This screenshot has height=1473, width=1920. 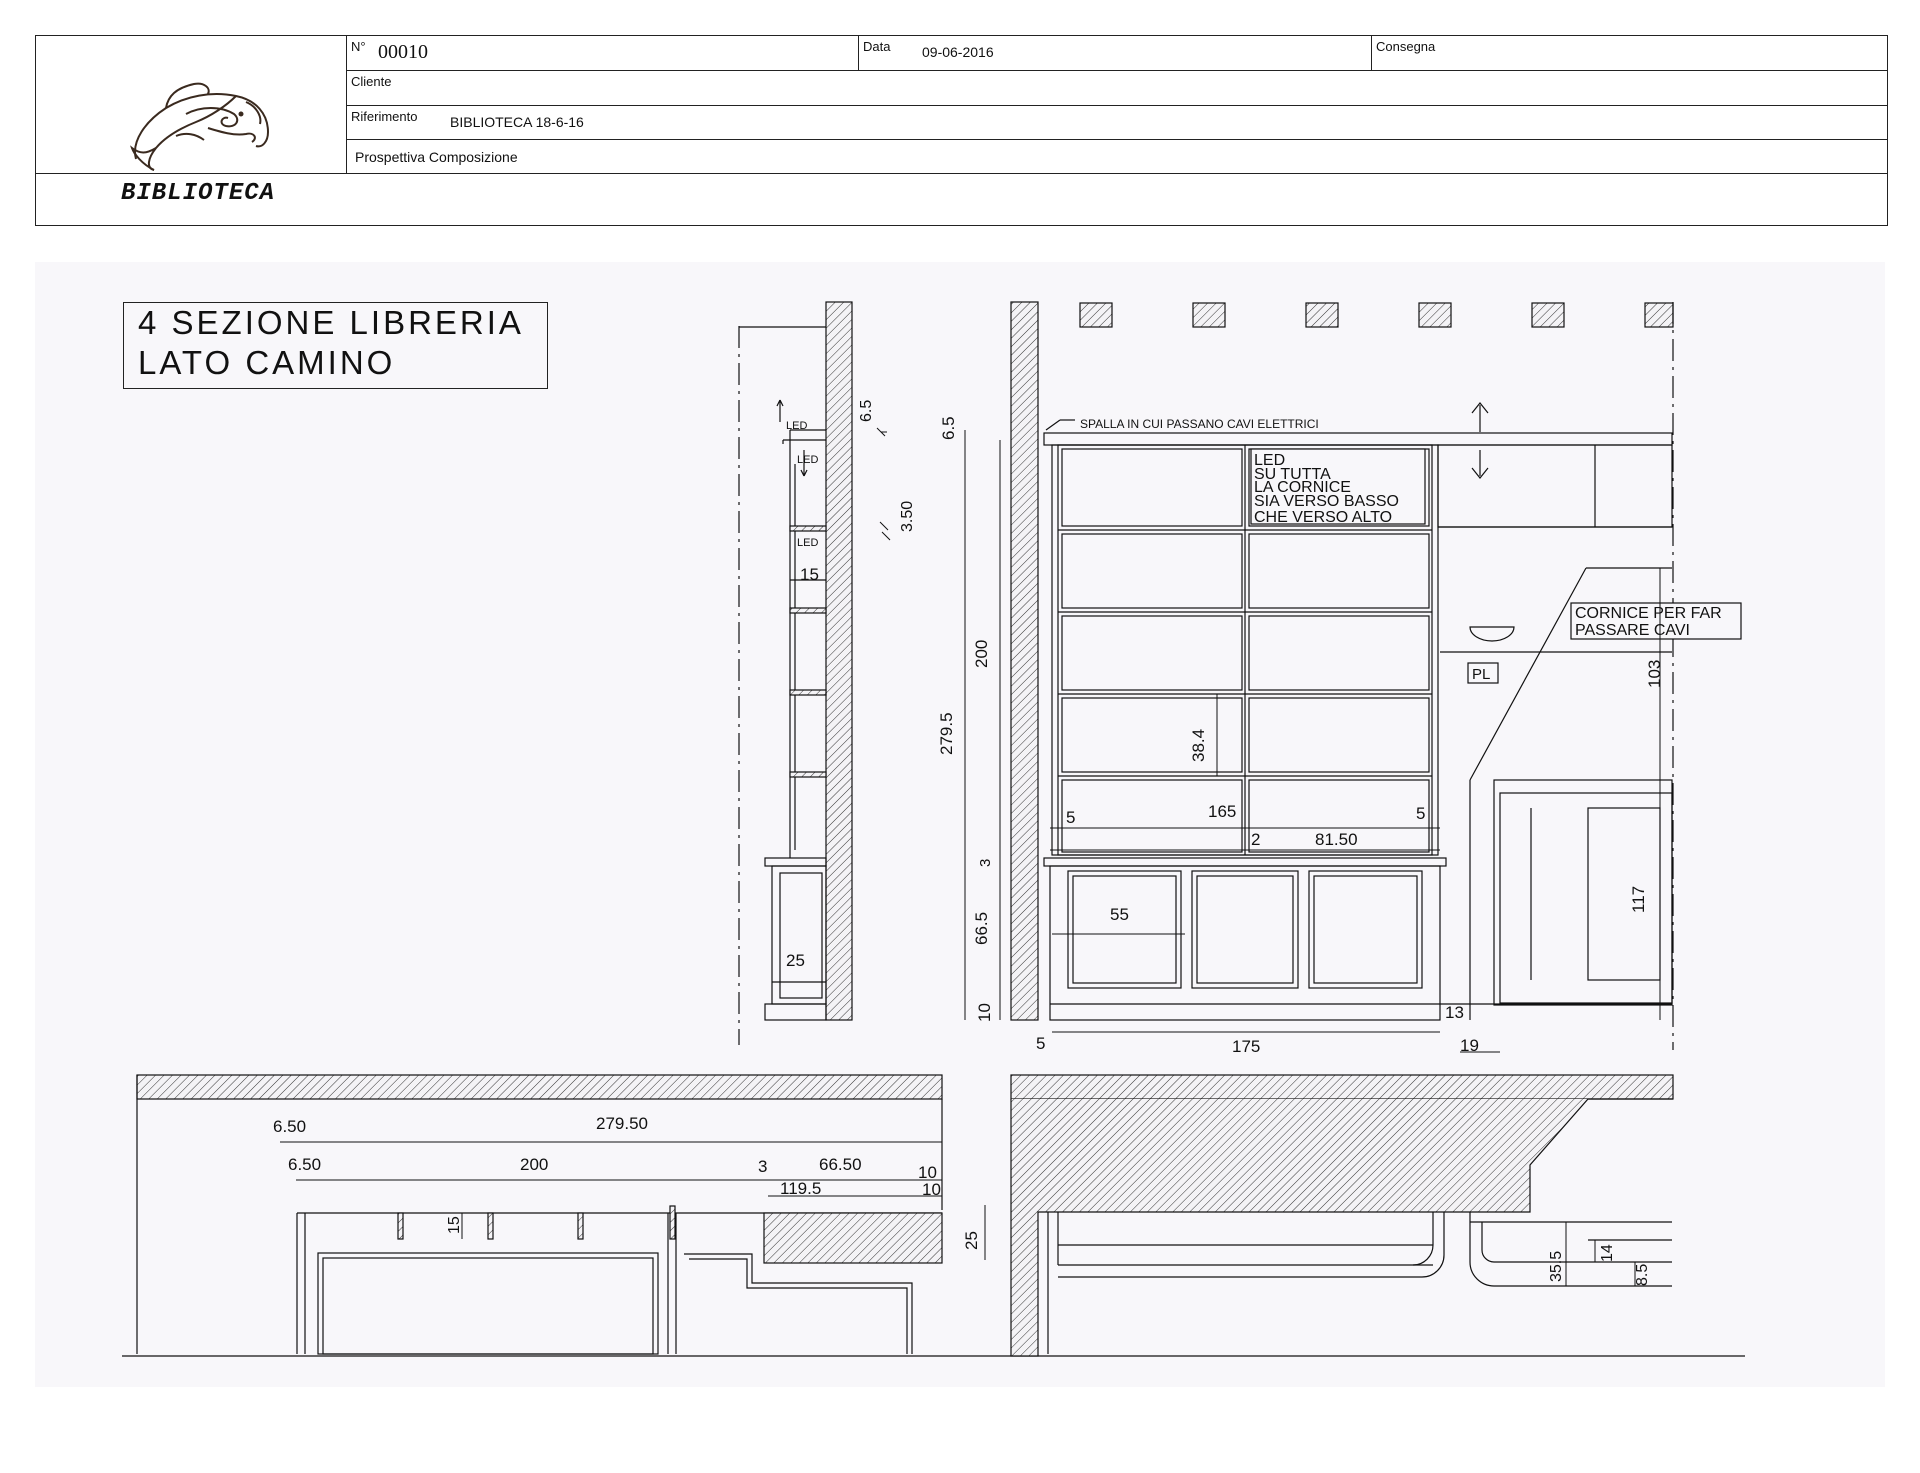 I want to click on led-note-4: CHE VERSO ALTO, so click(x=1323, y=517).